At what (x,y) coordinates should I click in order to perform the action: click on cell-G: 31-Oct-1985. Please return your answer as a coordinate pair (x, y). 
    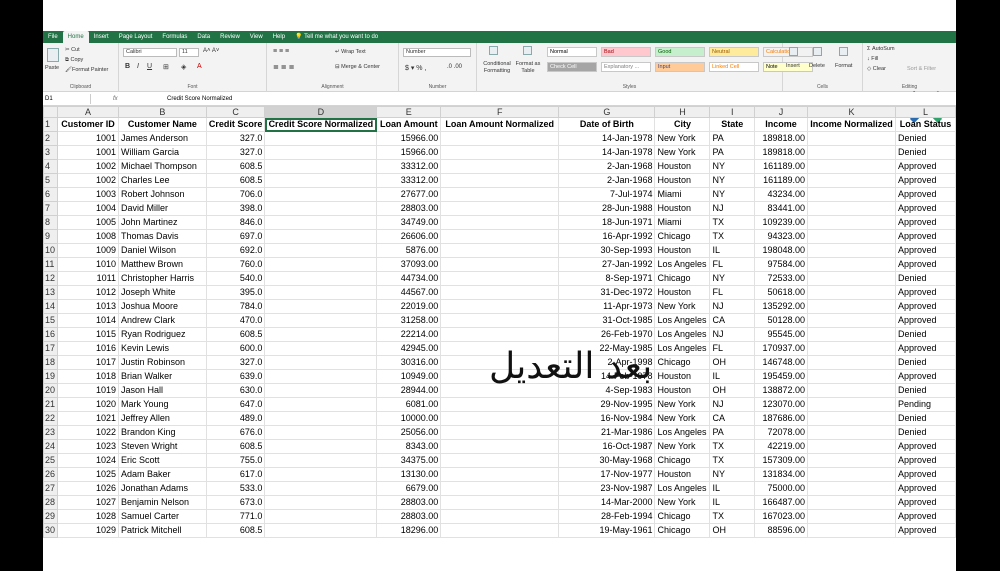
    Looking at the image, I should click on (607, 320).